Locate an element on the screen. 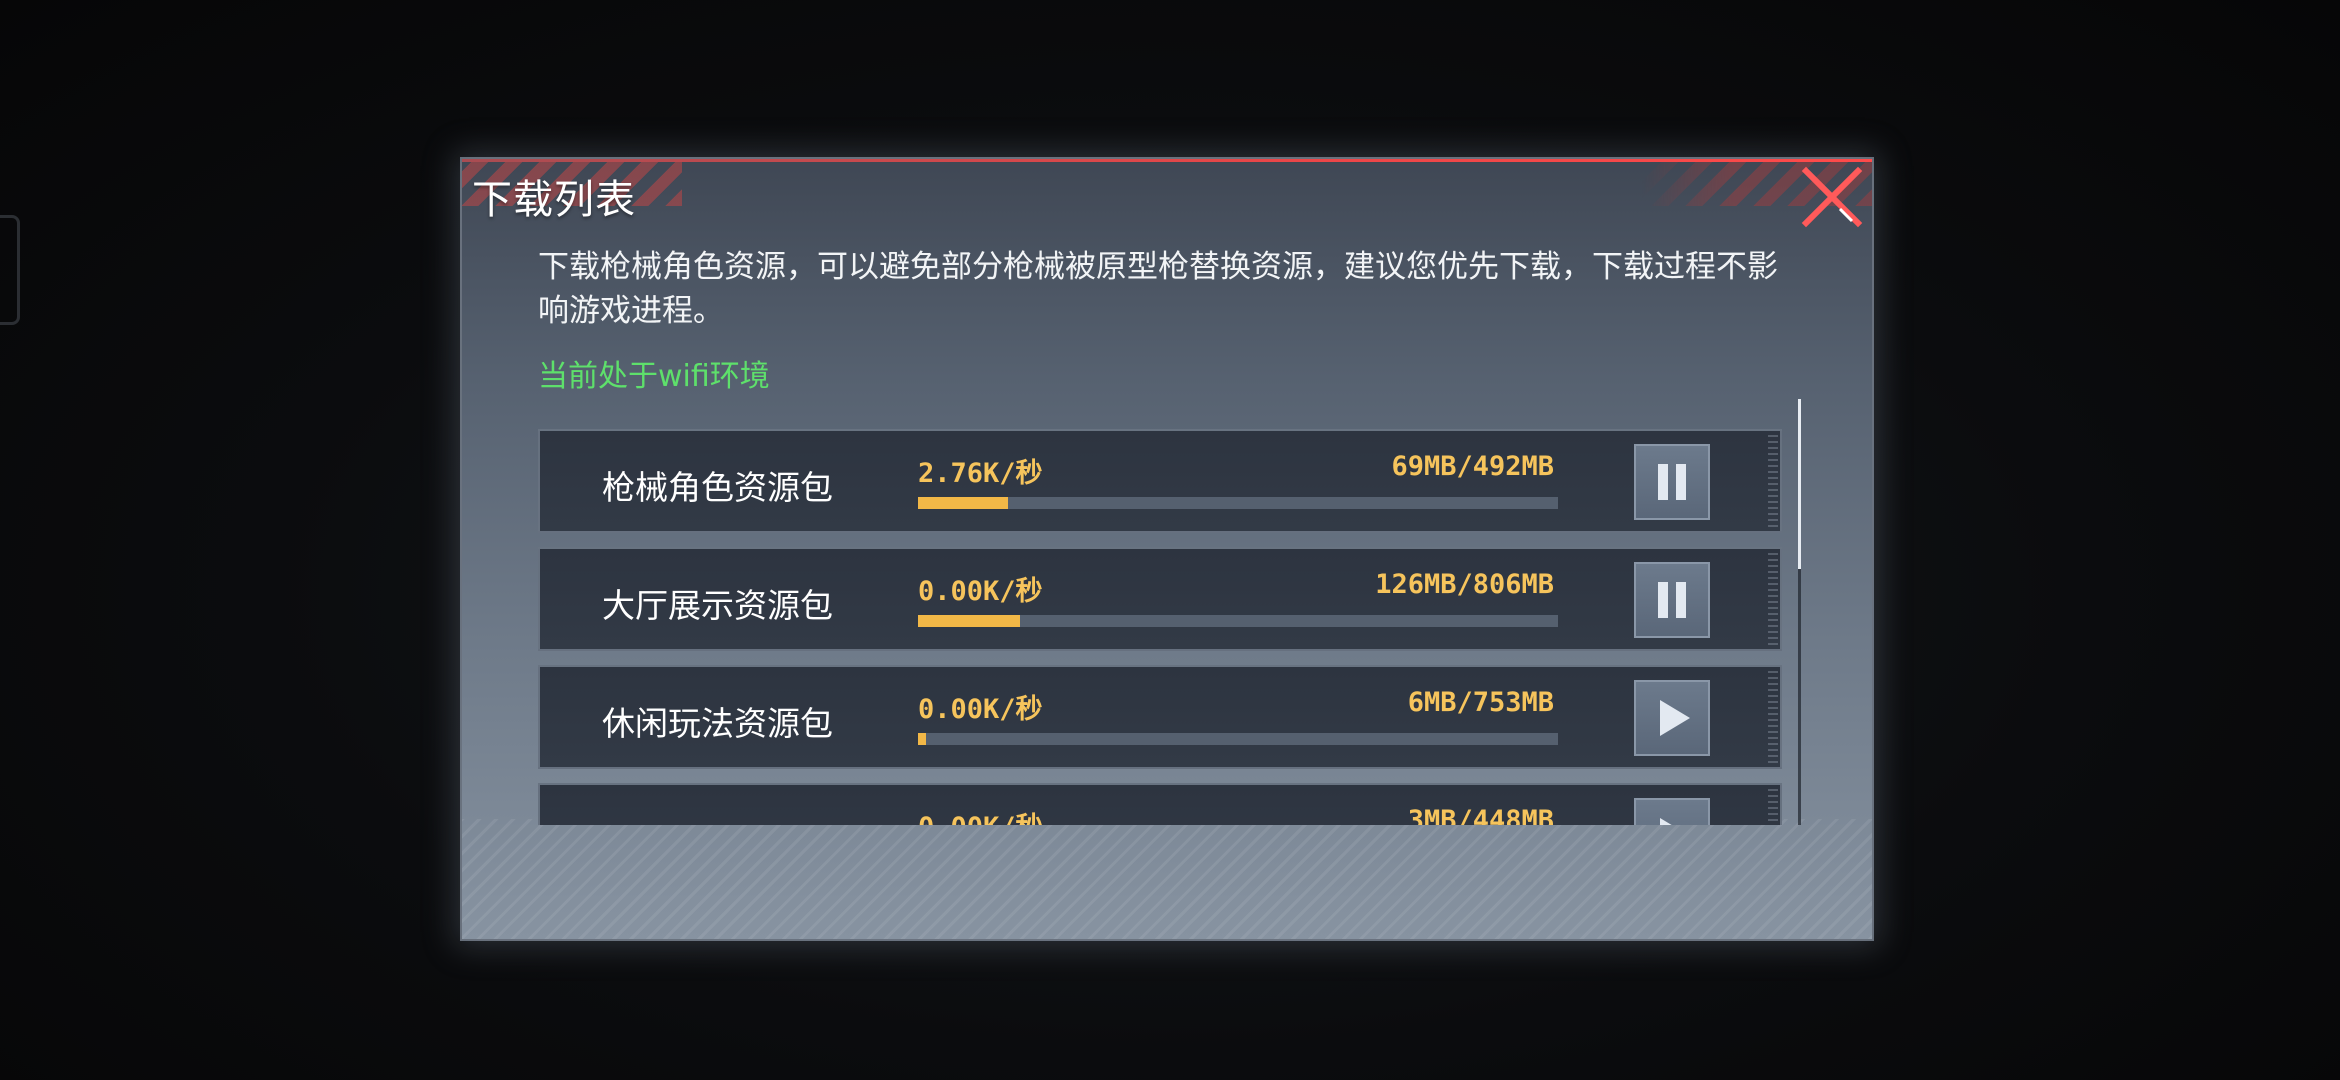 This screenshot has height=1080, width=2340. list-scrollbar is located at coordinates (1799, 612).